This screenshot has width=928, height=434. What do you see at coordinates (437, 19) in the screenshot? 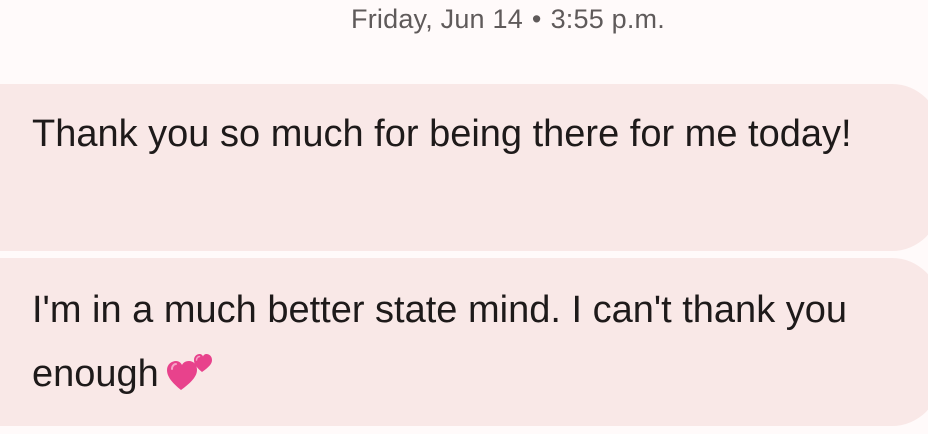
I see `timestamp-day: Friday, Jun 14` at bounding box center [437, 19].